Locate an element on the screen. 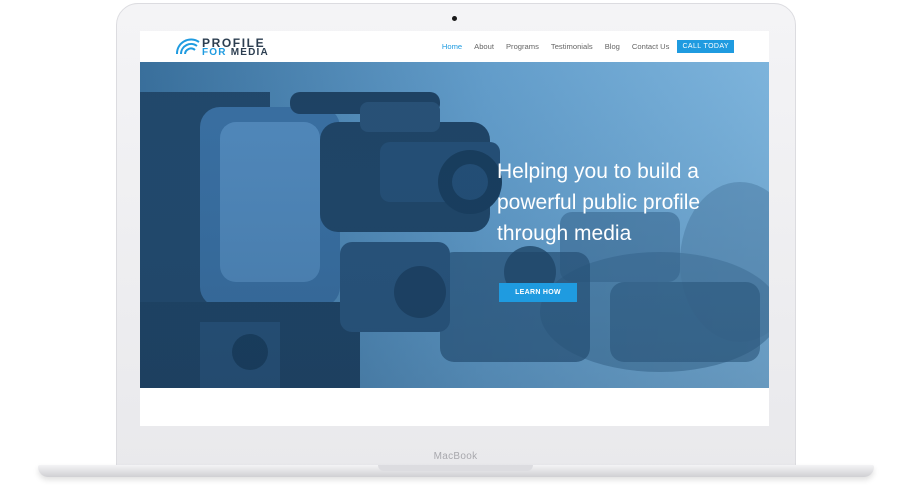 The image size is (911, 492). logo: PROFILE FOR MEDIA is located at coordinates (225, 47).